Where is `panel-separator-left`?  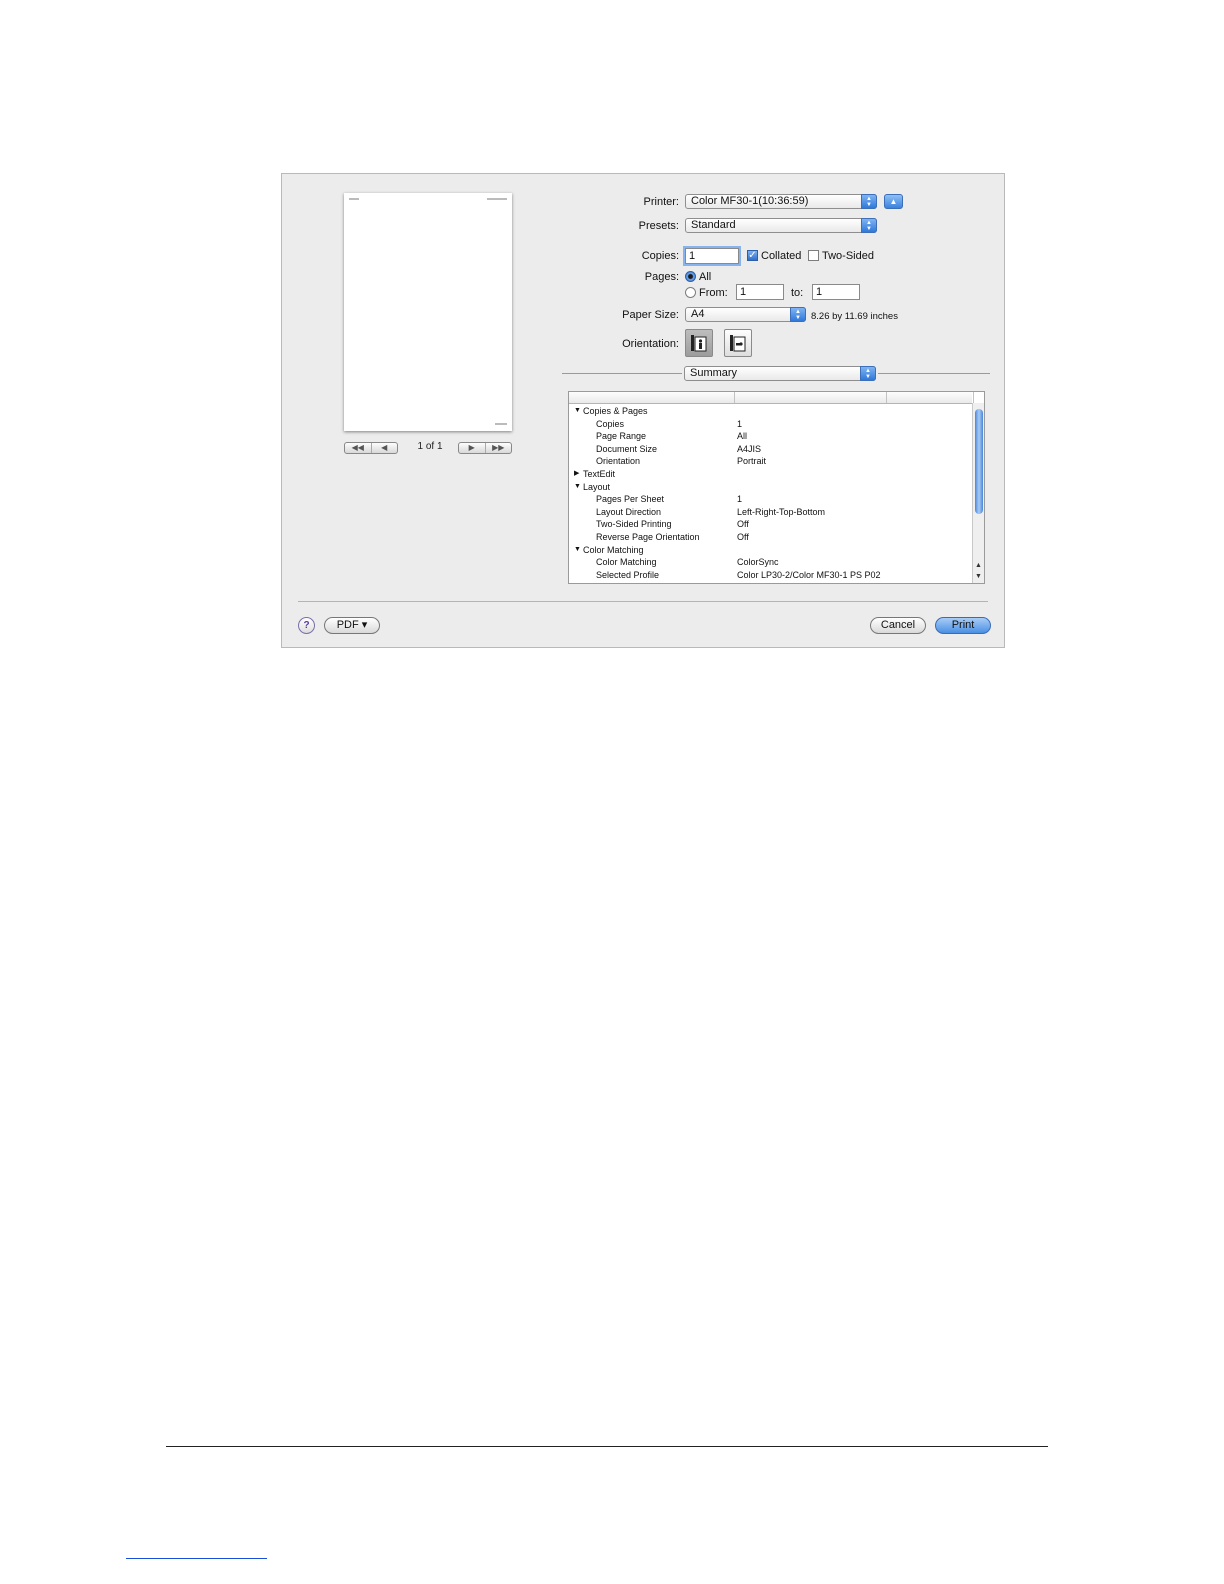 panel-separator-left is located at coordinates (622, 373).